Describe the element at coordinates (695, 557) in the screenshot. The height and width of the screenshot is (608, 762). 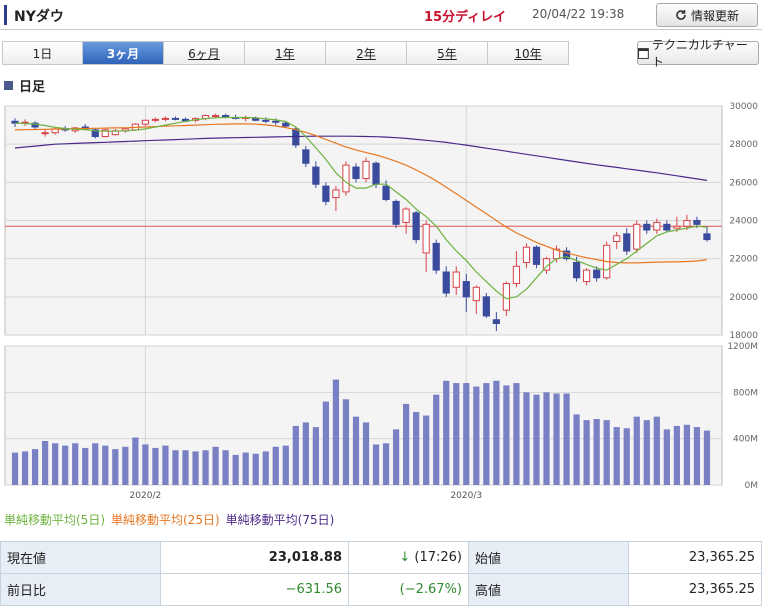
I see `open-price-value: 23,365.25` at that location.